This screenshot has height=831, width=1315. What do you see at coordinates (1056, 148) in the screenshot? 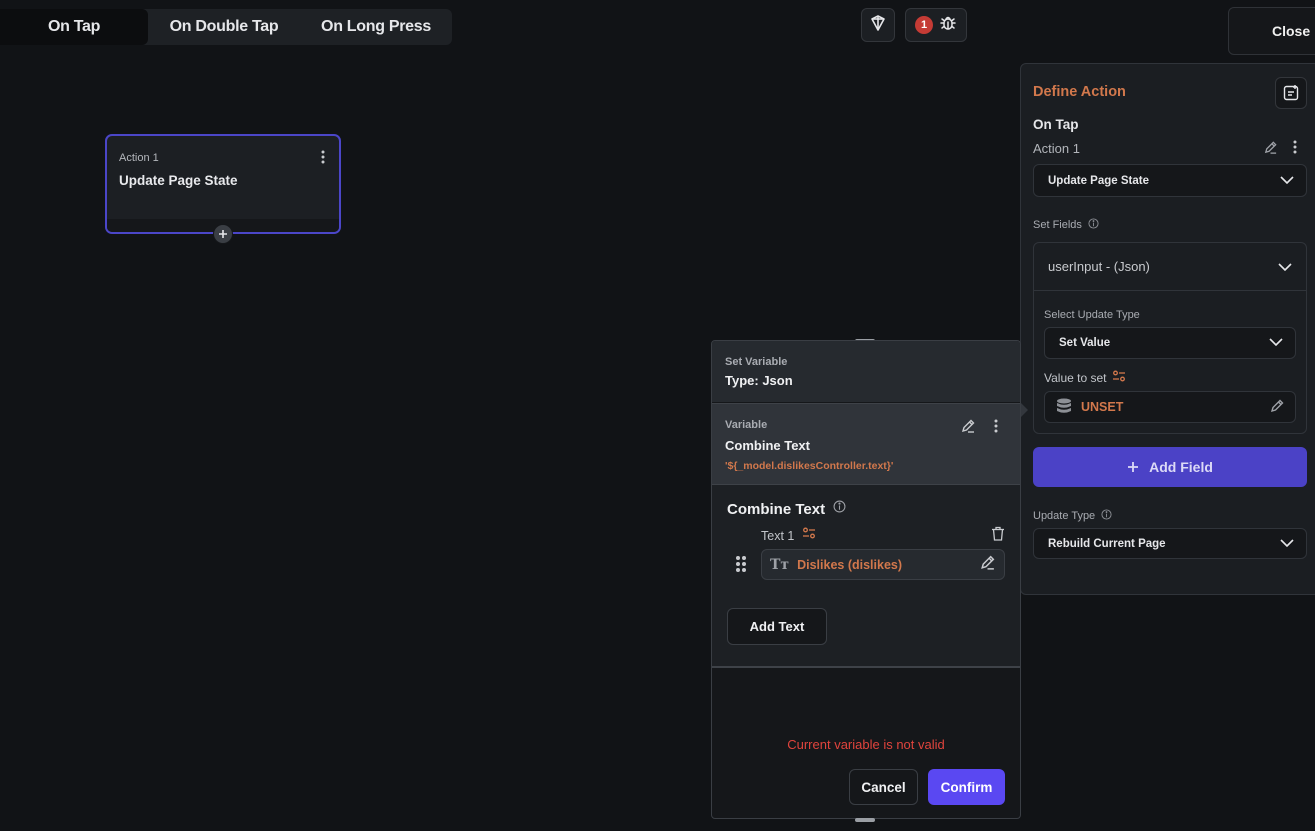
I see `action-name: Action 1` at bounding box center [1056, 148].